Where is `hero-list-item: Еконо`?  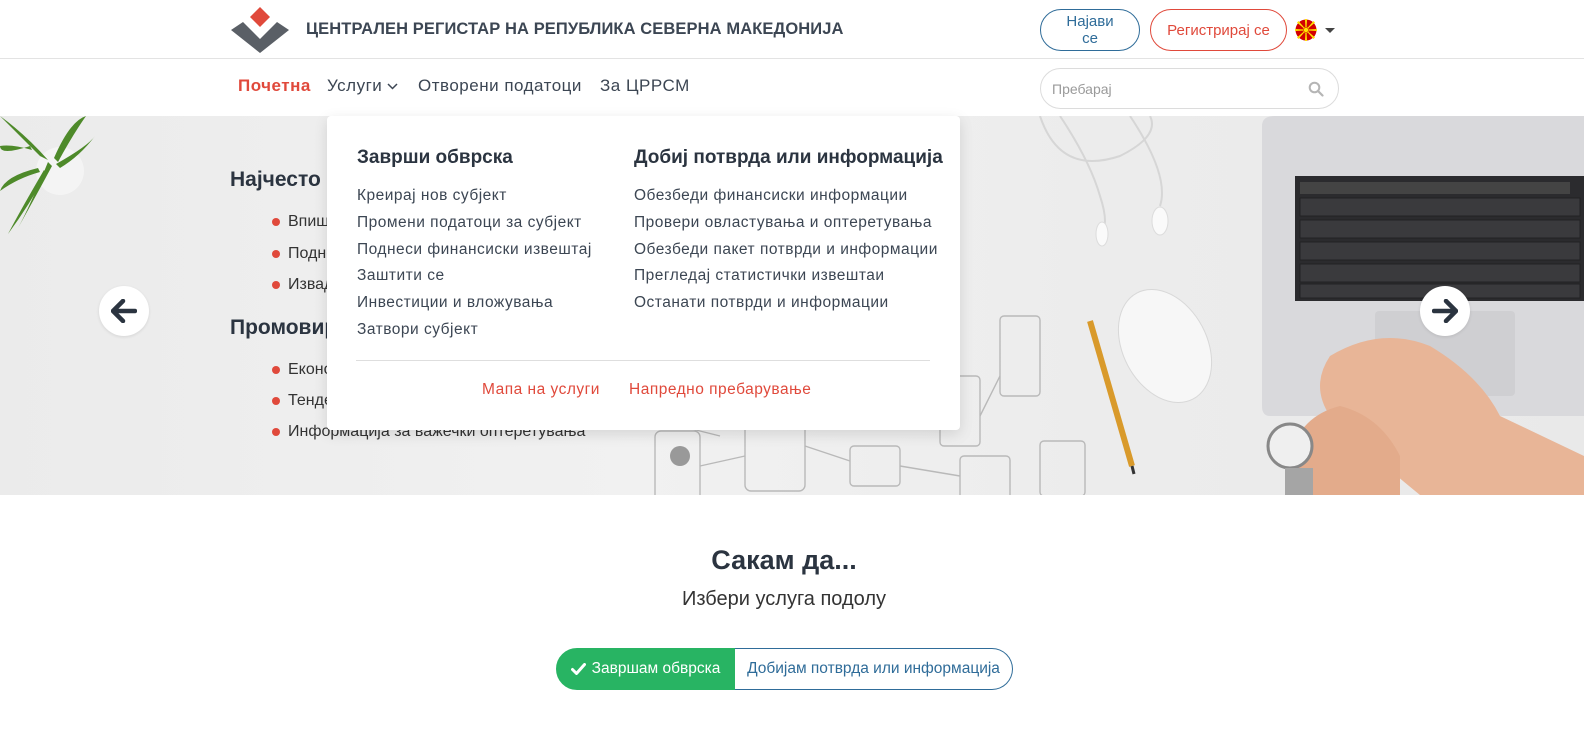 hero-list-item: Еконо is located at coordinates (302, 370).